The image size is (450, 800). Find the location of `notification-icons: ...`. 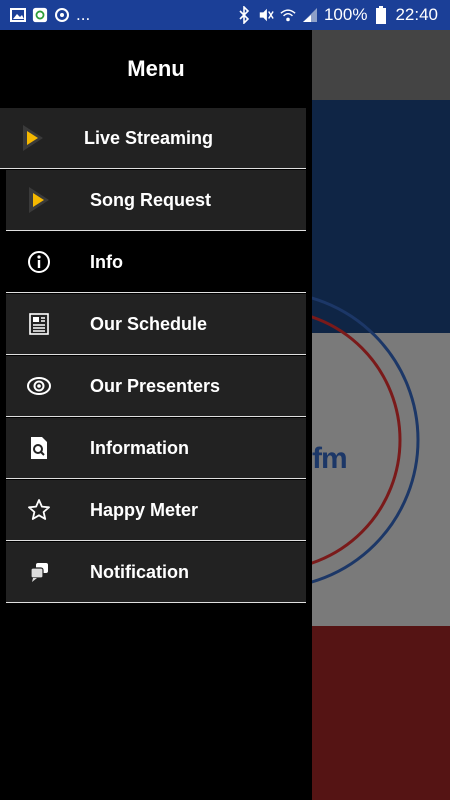

notification-icons: ... is located at coordinates (45, 15).